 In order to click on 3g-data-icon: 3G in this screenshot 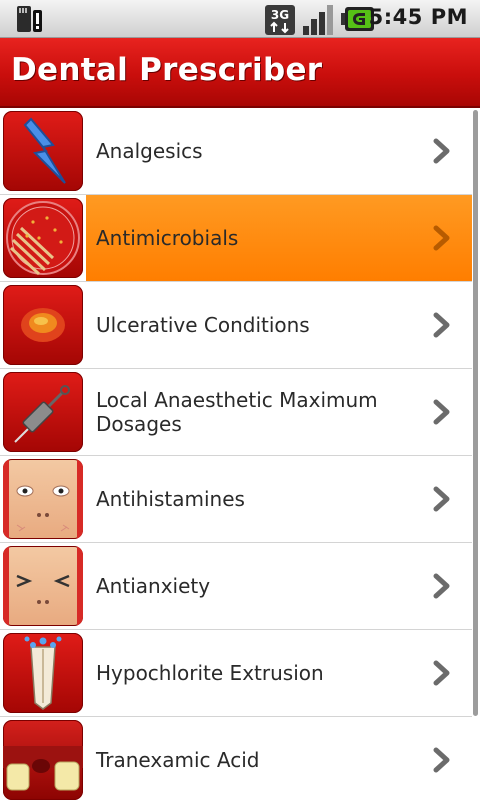, I will do `click(280, 22)`.